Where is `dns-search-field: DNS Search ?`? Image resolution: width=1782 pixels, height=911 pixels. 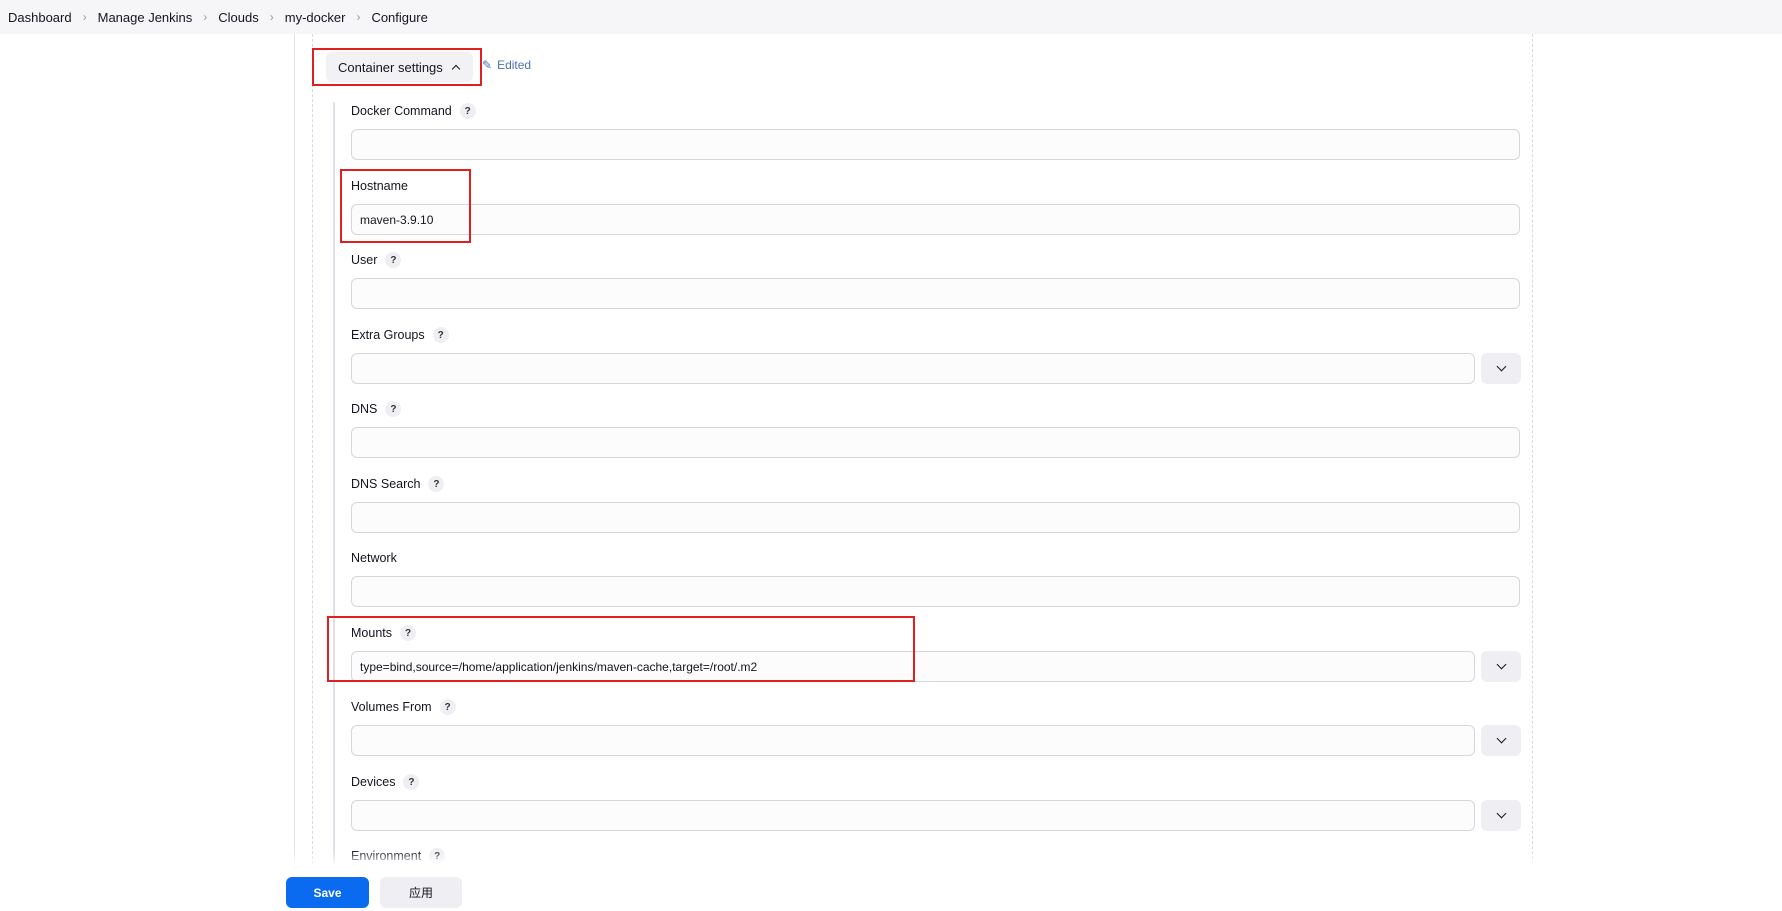
dns-search-field: DNS Search ? is located at coordinates (935, 504).